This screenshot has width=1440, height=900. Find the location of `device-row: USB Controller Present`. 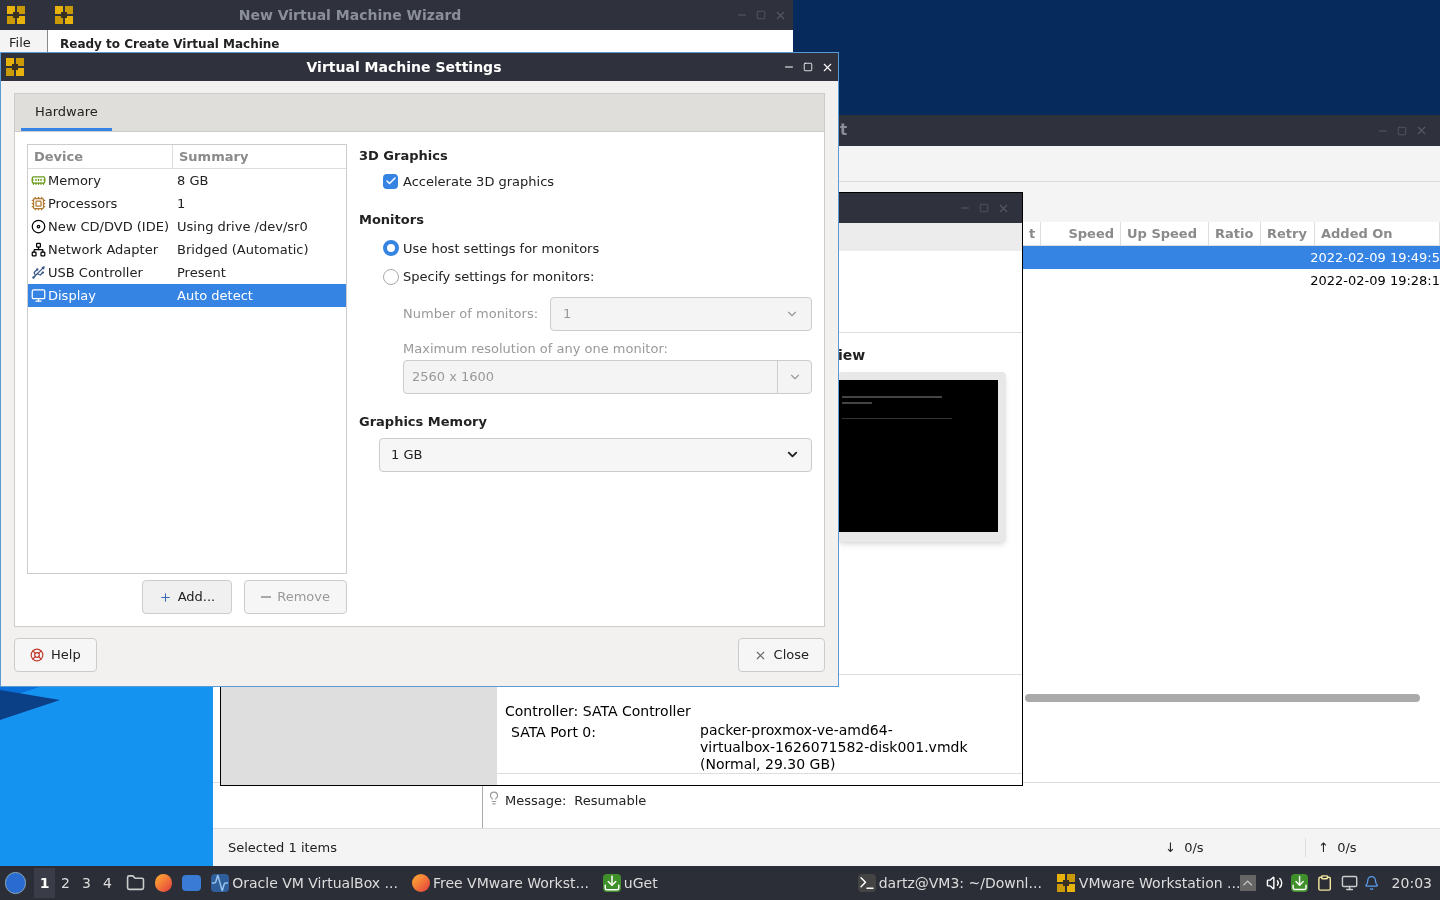

device-row: USB Controller Present is located at coordinates (187, 272).